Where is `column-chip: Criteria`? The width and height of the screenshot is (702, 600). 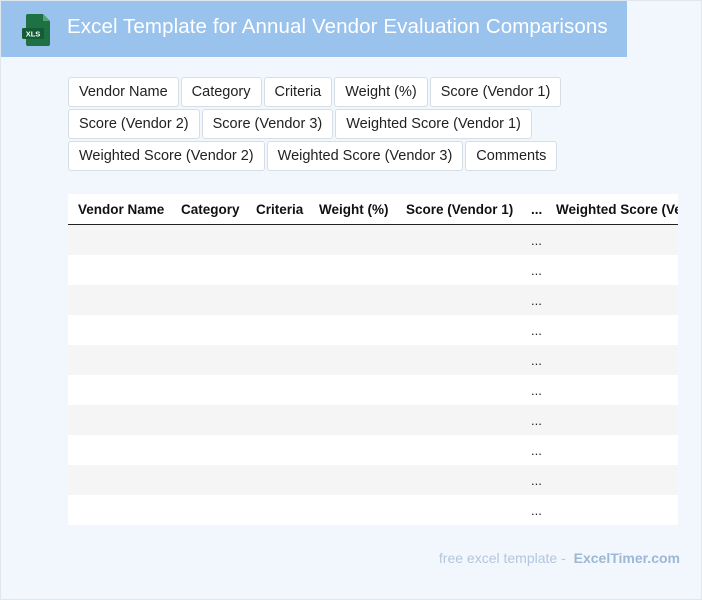 column-chip: Criteria is located at coordinates (298, 92).